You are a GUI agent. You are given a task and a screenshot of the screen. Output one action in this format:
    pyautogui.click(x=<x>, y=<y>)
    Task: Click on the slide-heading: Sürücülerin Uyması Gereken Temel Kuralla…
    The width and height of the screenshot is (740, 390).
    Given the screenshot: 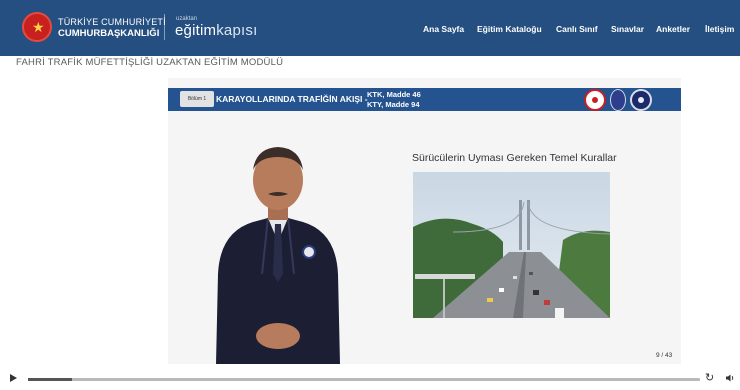 What is the action you would take?
    pyautogui.click(x=514, y=158)
    